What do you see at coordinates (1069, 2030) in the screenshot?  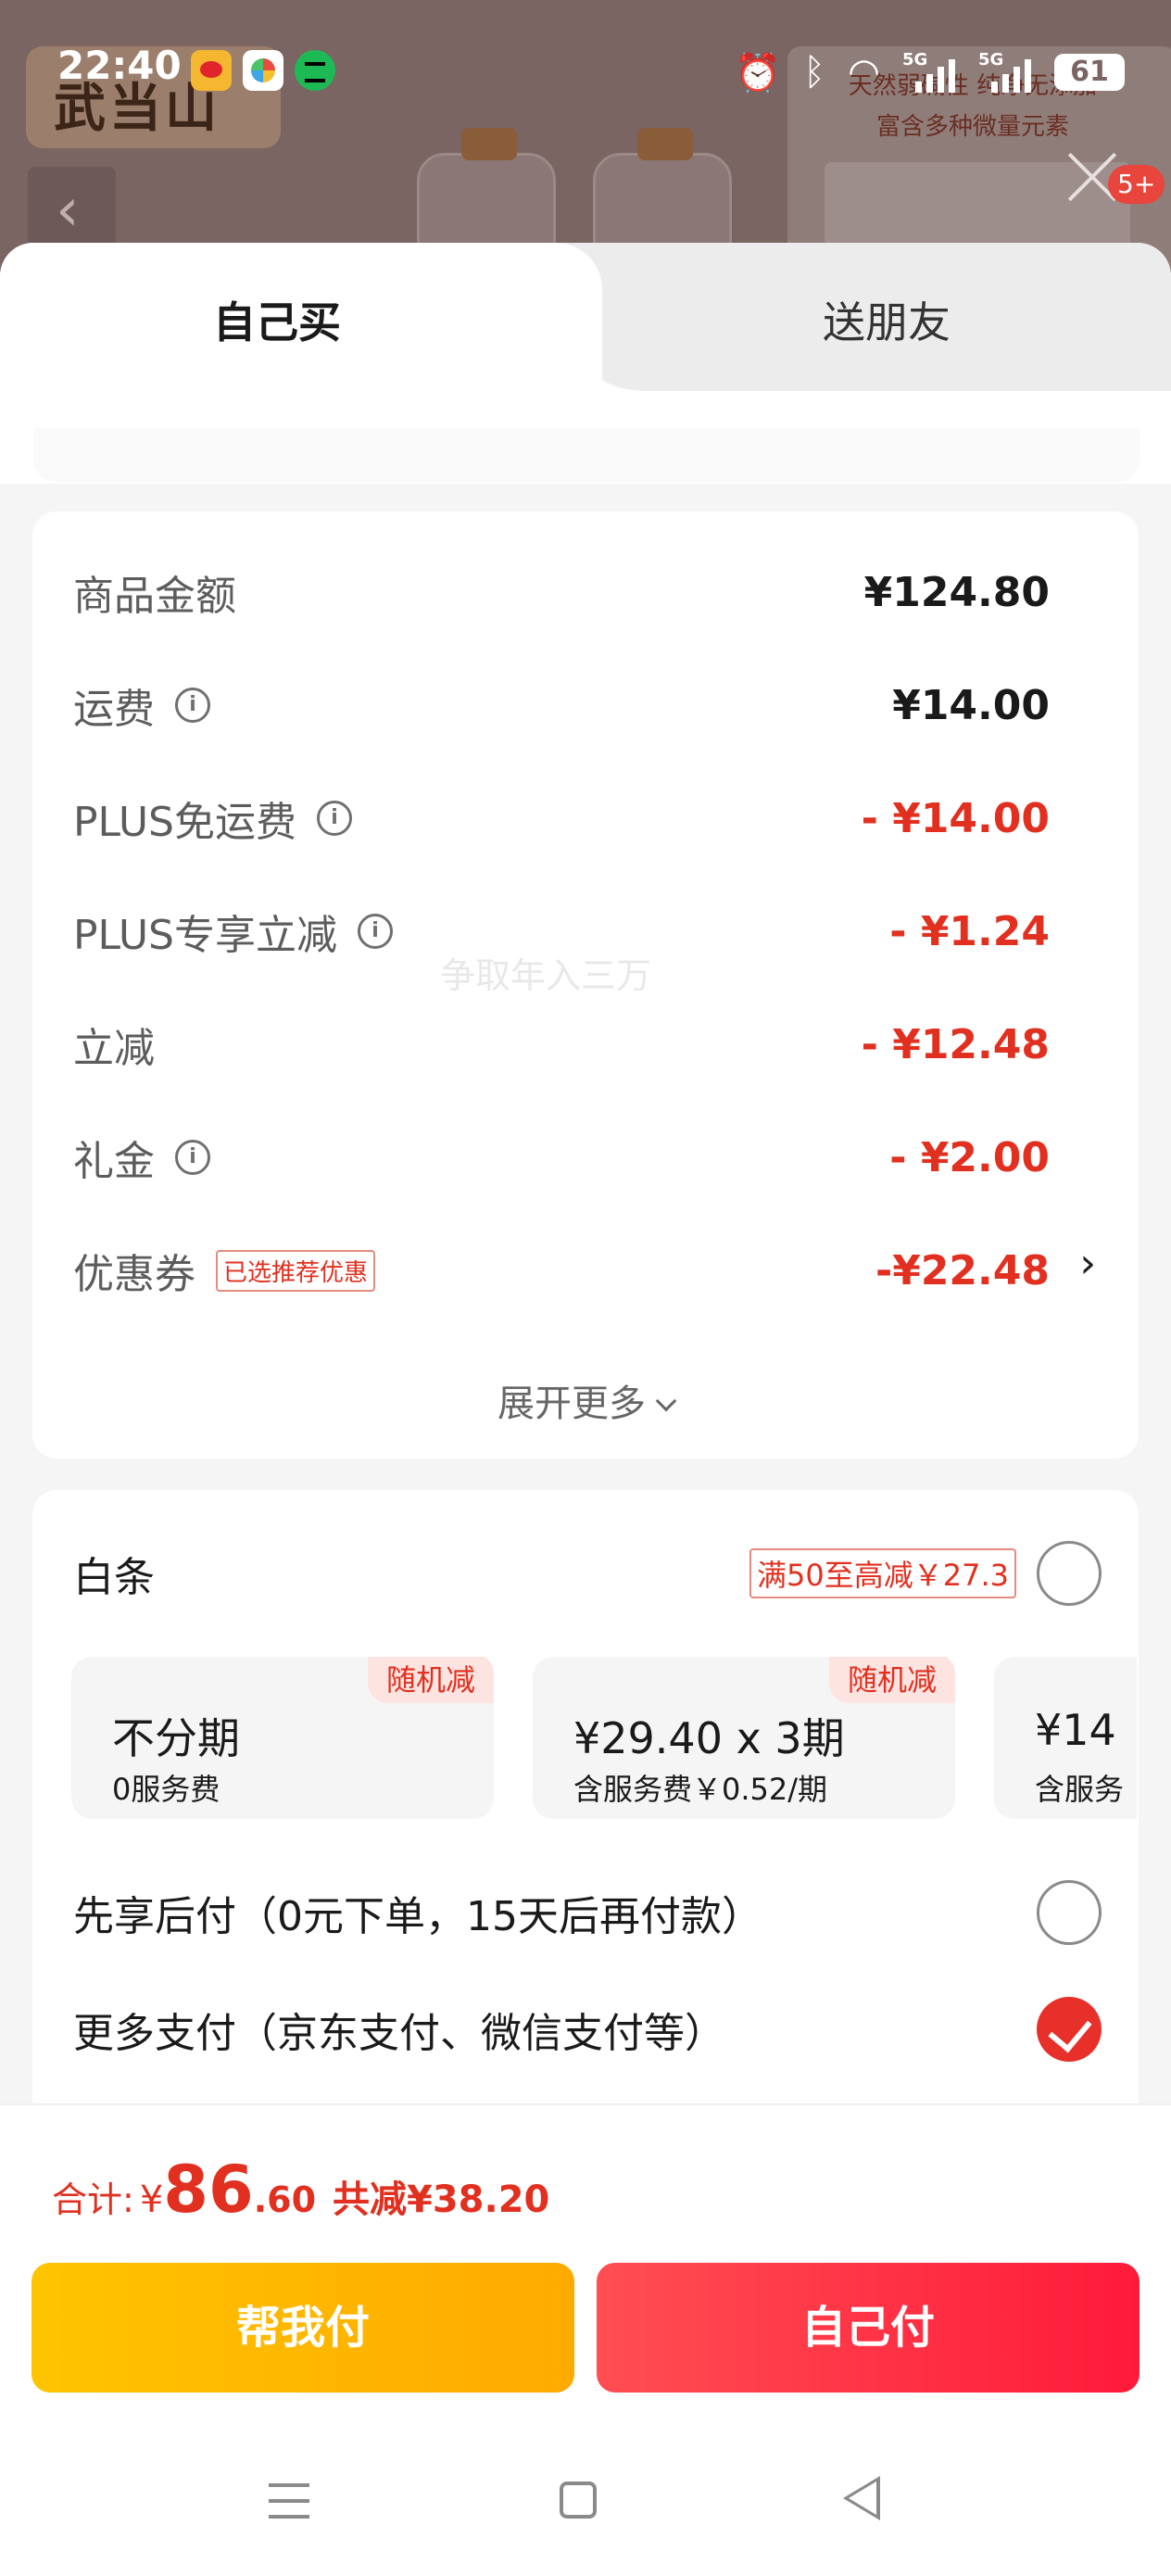 I see `more-pay-radio-checked` at bounding box center [1069, 2030].